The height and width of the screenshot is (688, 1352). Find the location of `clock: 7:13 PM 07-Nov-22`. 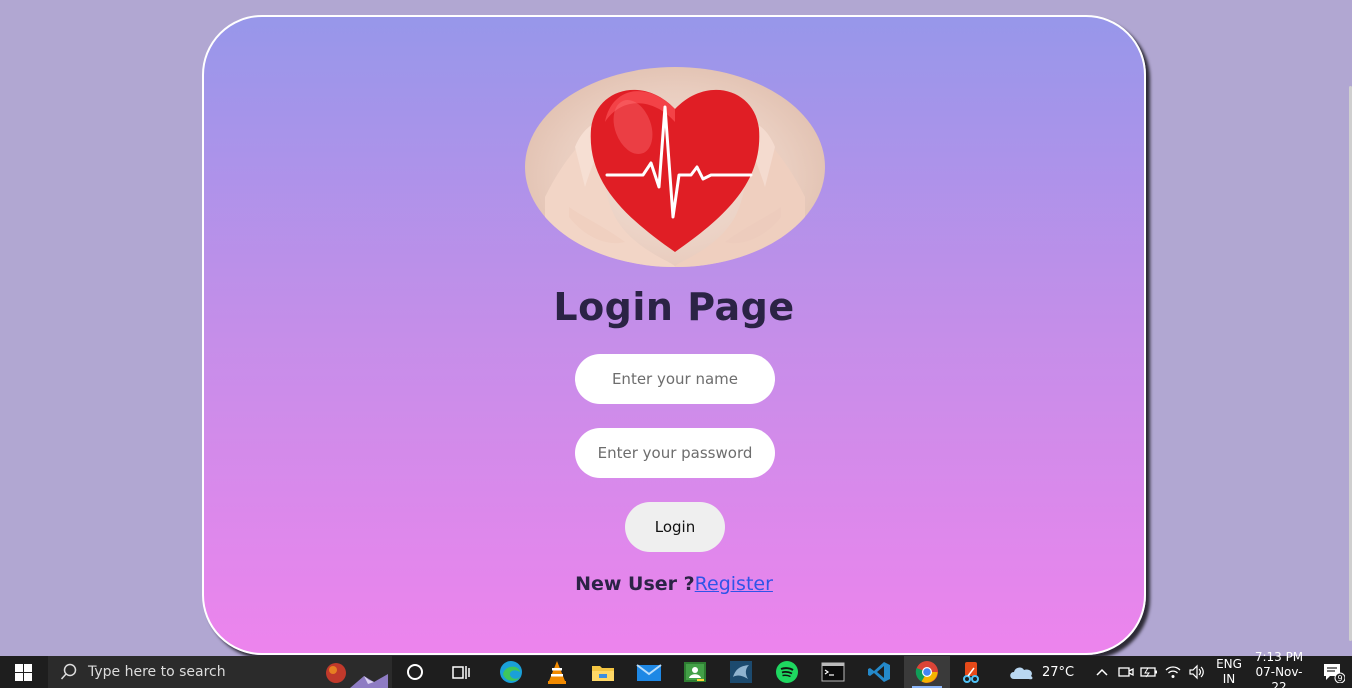

clock: 7:13 PM 07-Nov-22 is located at coordinates (1279, 669).